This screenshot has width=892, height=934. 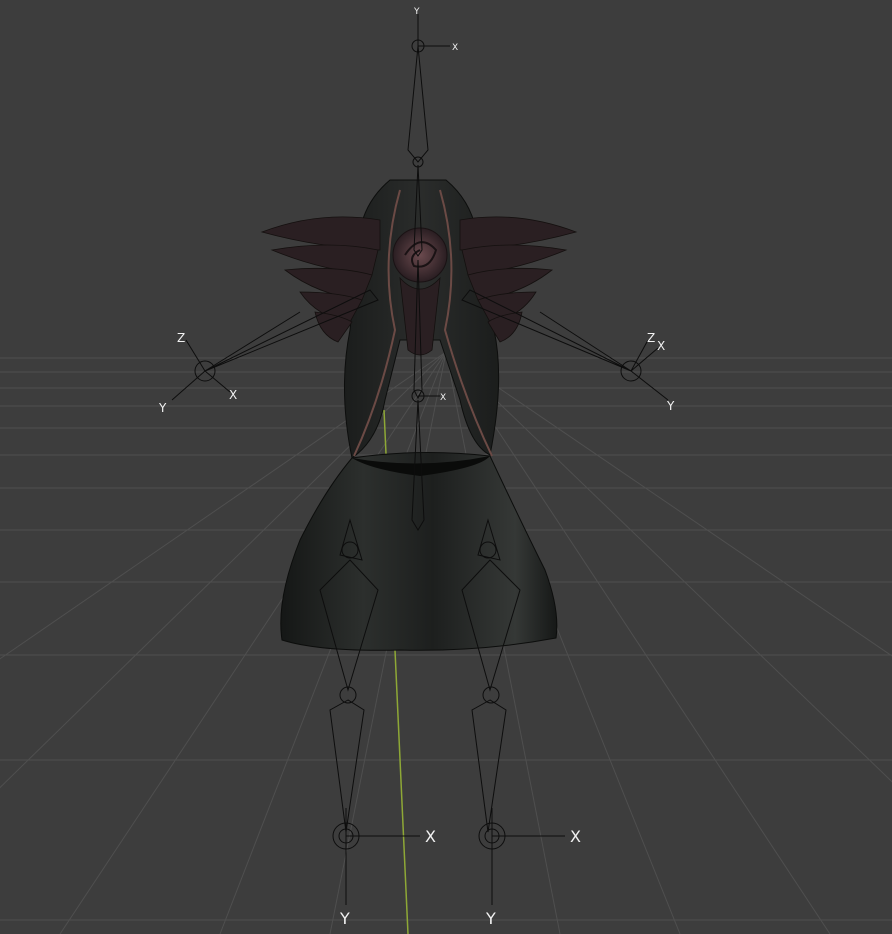 I want to click on left-shoulder-y-label: Y, so click(x=162, y=408).